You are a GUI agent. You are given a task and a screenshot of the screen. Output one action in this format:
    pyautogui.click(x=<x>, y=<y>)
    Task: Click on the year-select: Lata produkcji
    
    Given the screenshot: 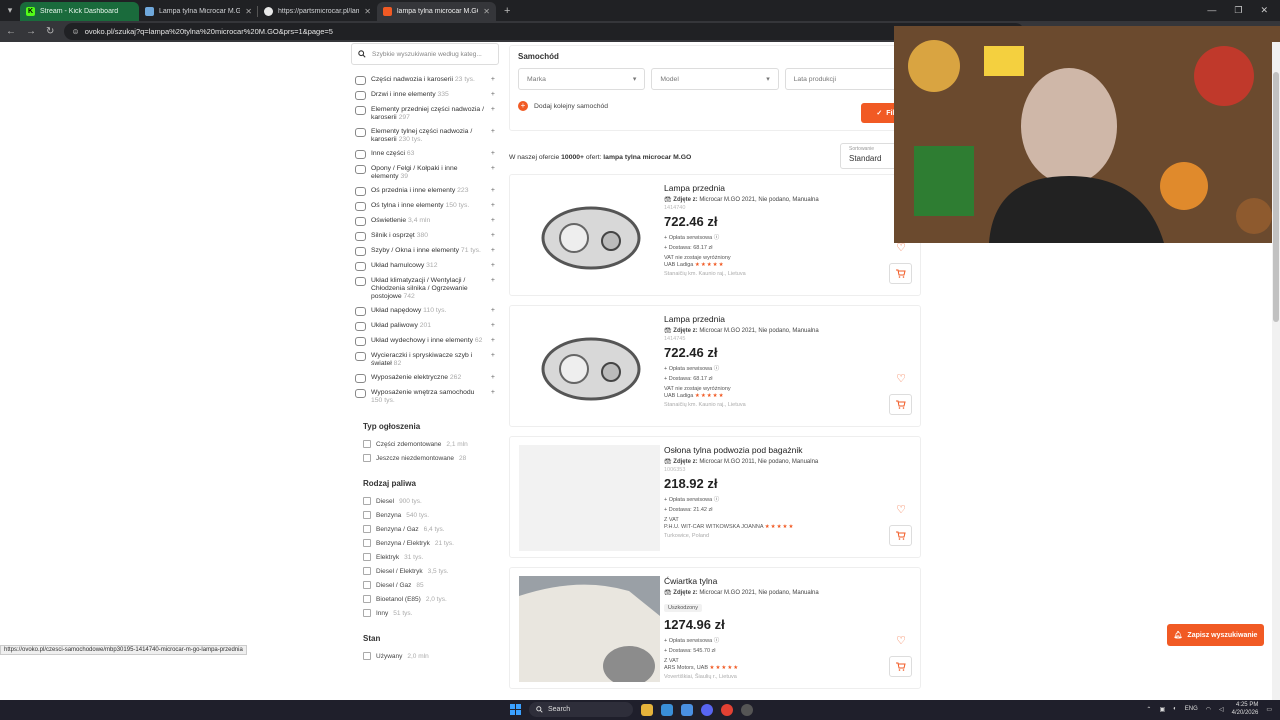 What is the action you would take?
    pyautogui.click(x=848, y=79)
    